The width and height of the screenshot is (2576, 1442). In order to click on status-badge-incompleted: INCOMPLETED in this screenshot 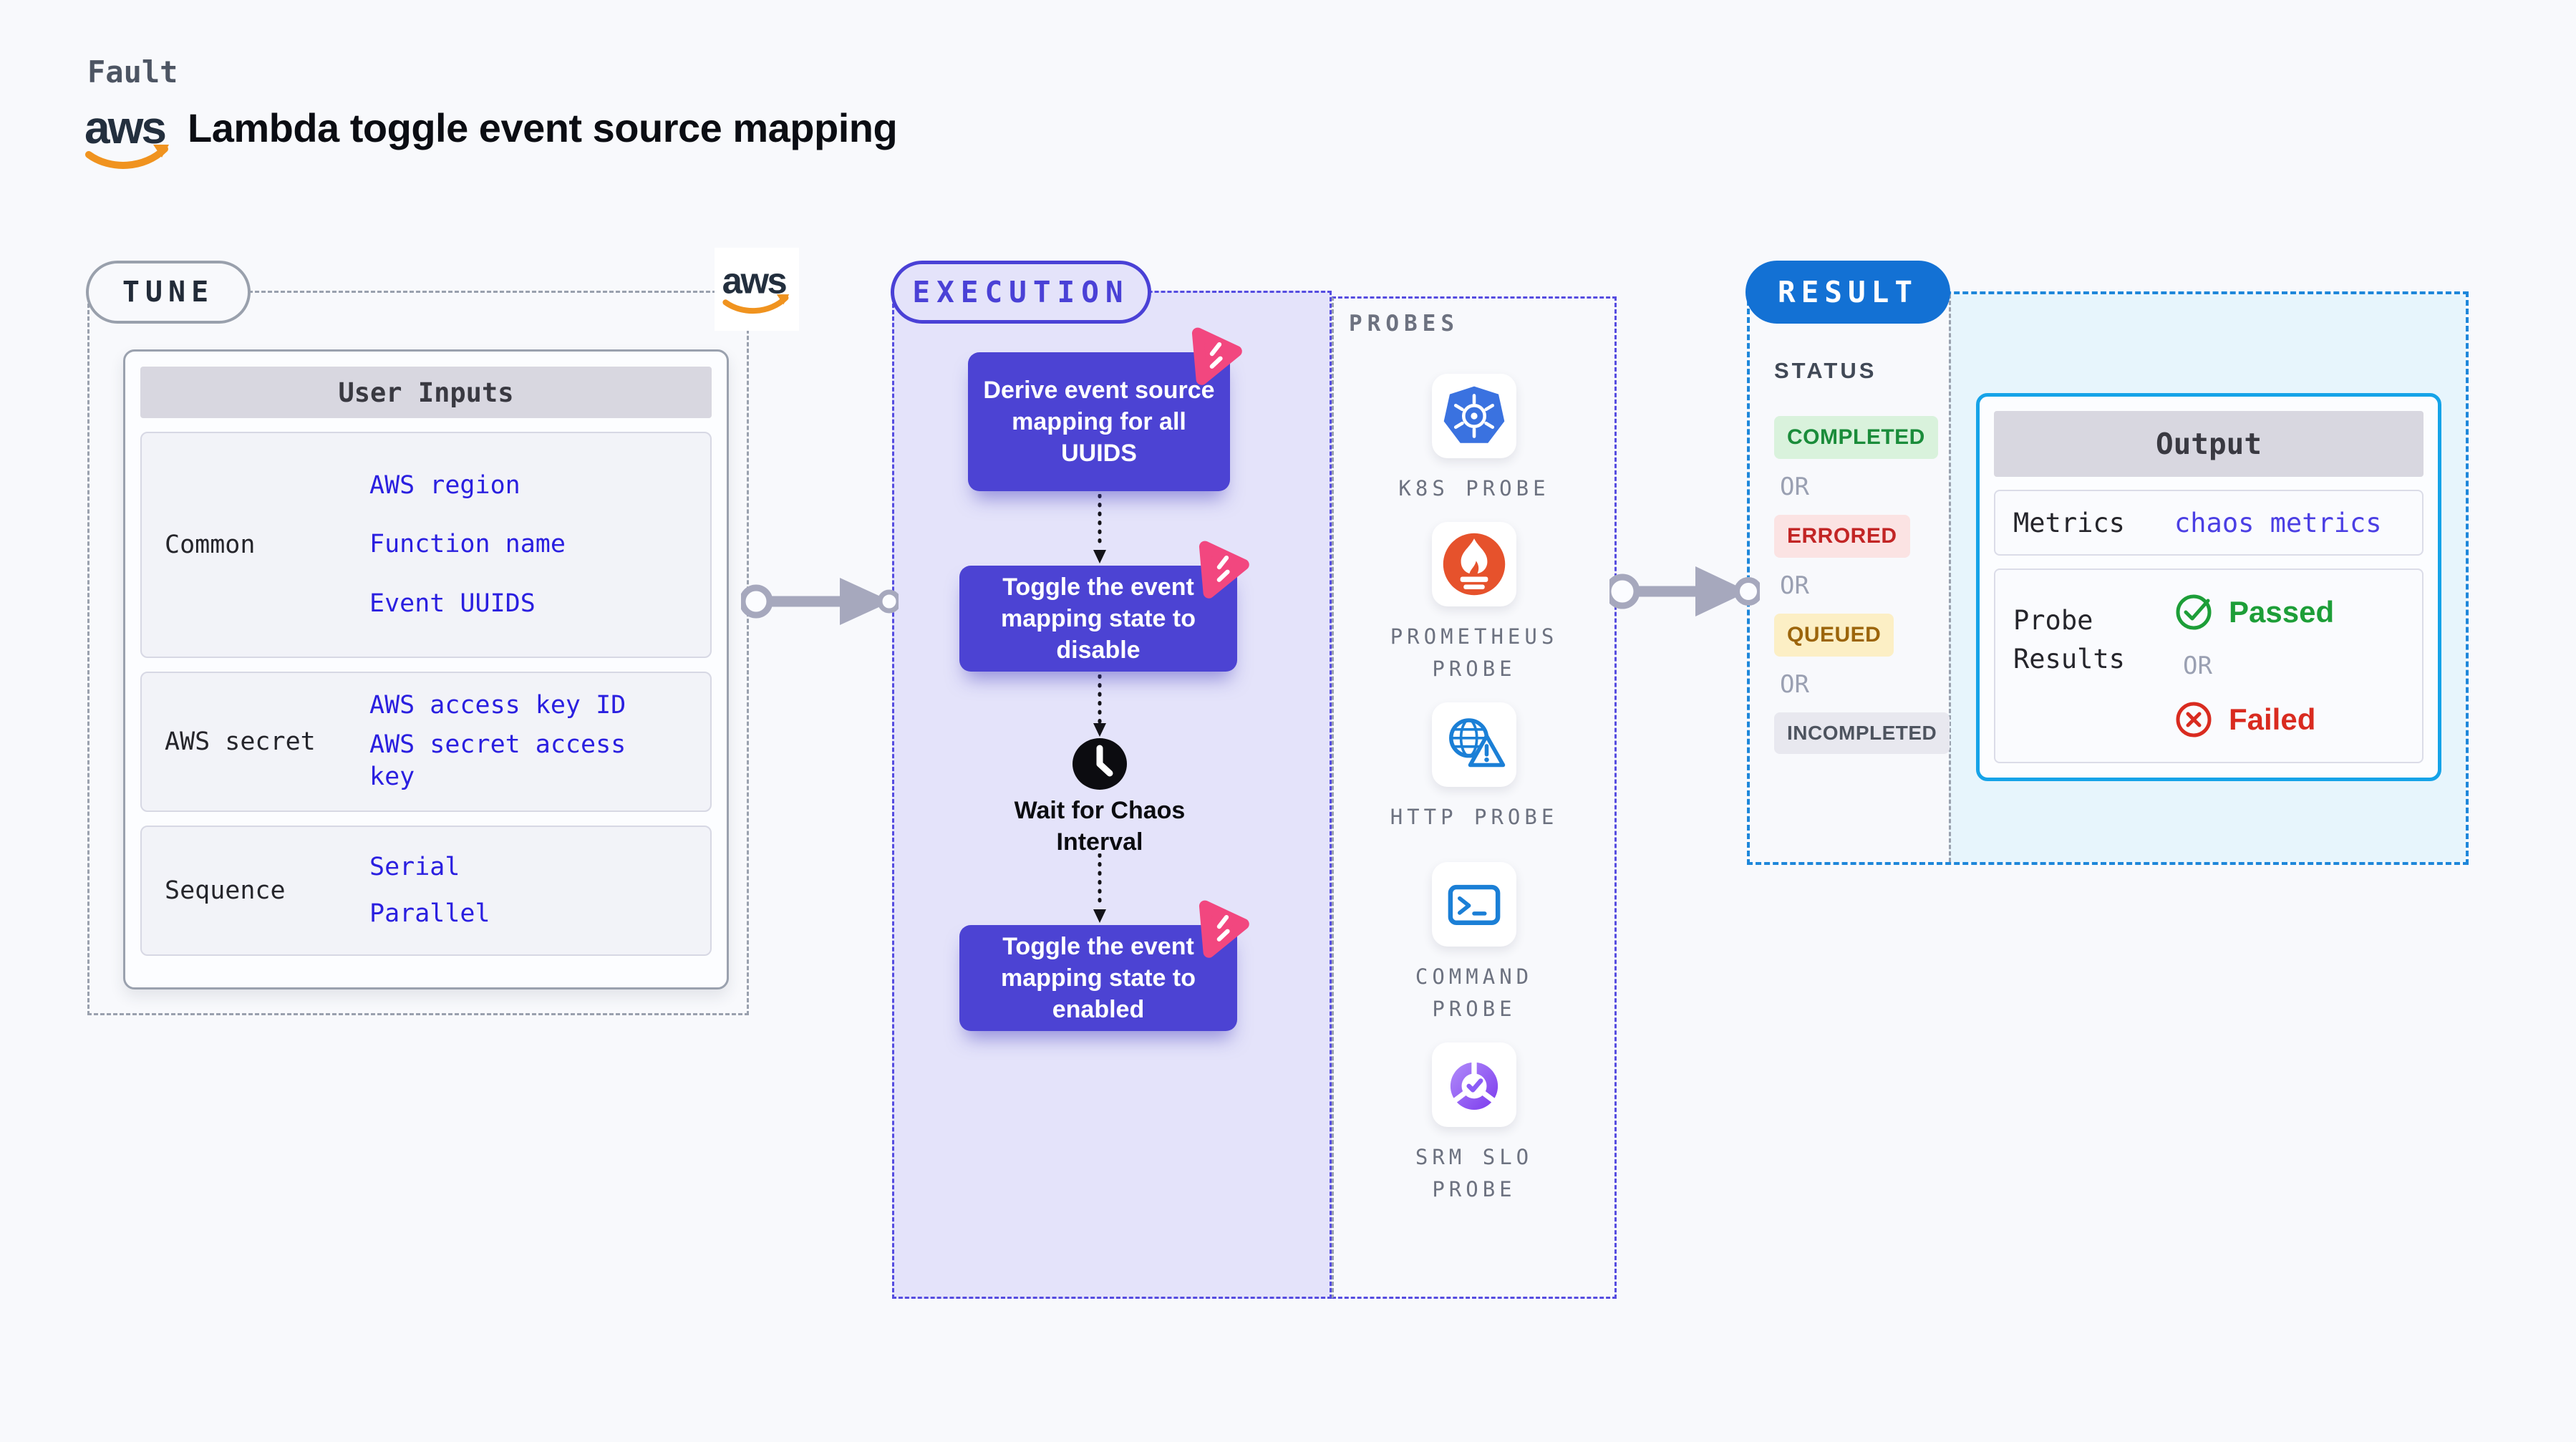, I will do `click(1862, 733)`.